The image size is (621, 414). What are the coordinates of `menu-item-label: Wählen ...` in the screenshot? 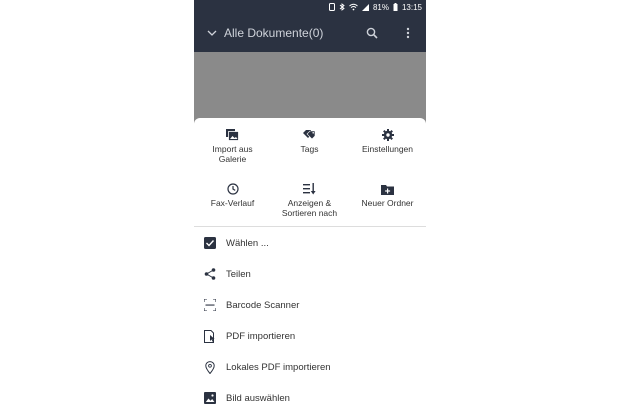 It's located at (247, 243).